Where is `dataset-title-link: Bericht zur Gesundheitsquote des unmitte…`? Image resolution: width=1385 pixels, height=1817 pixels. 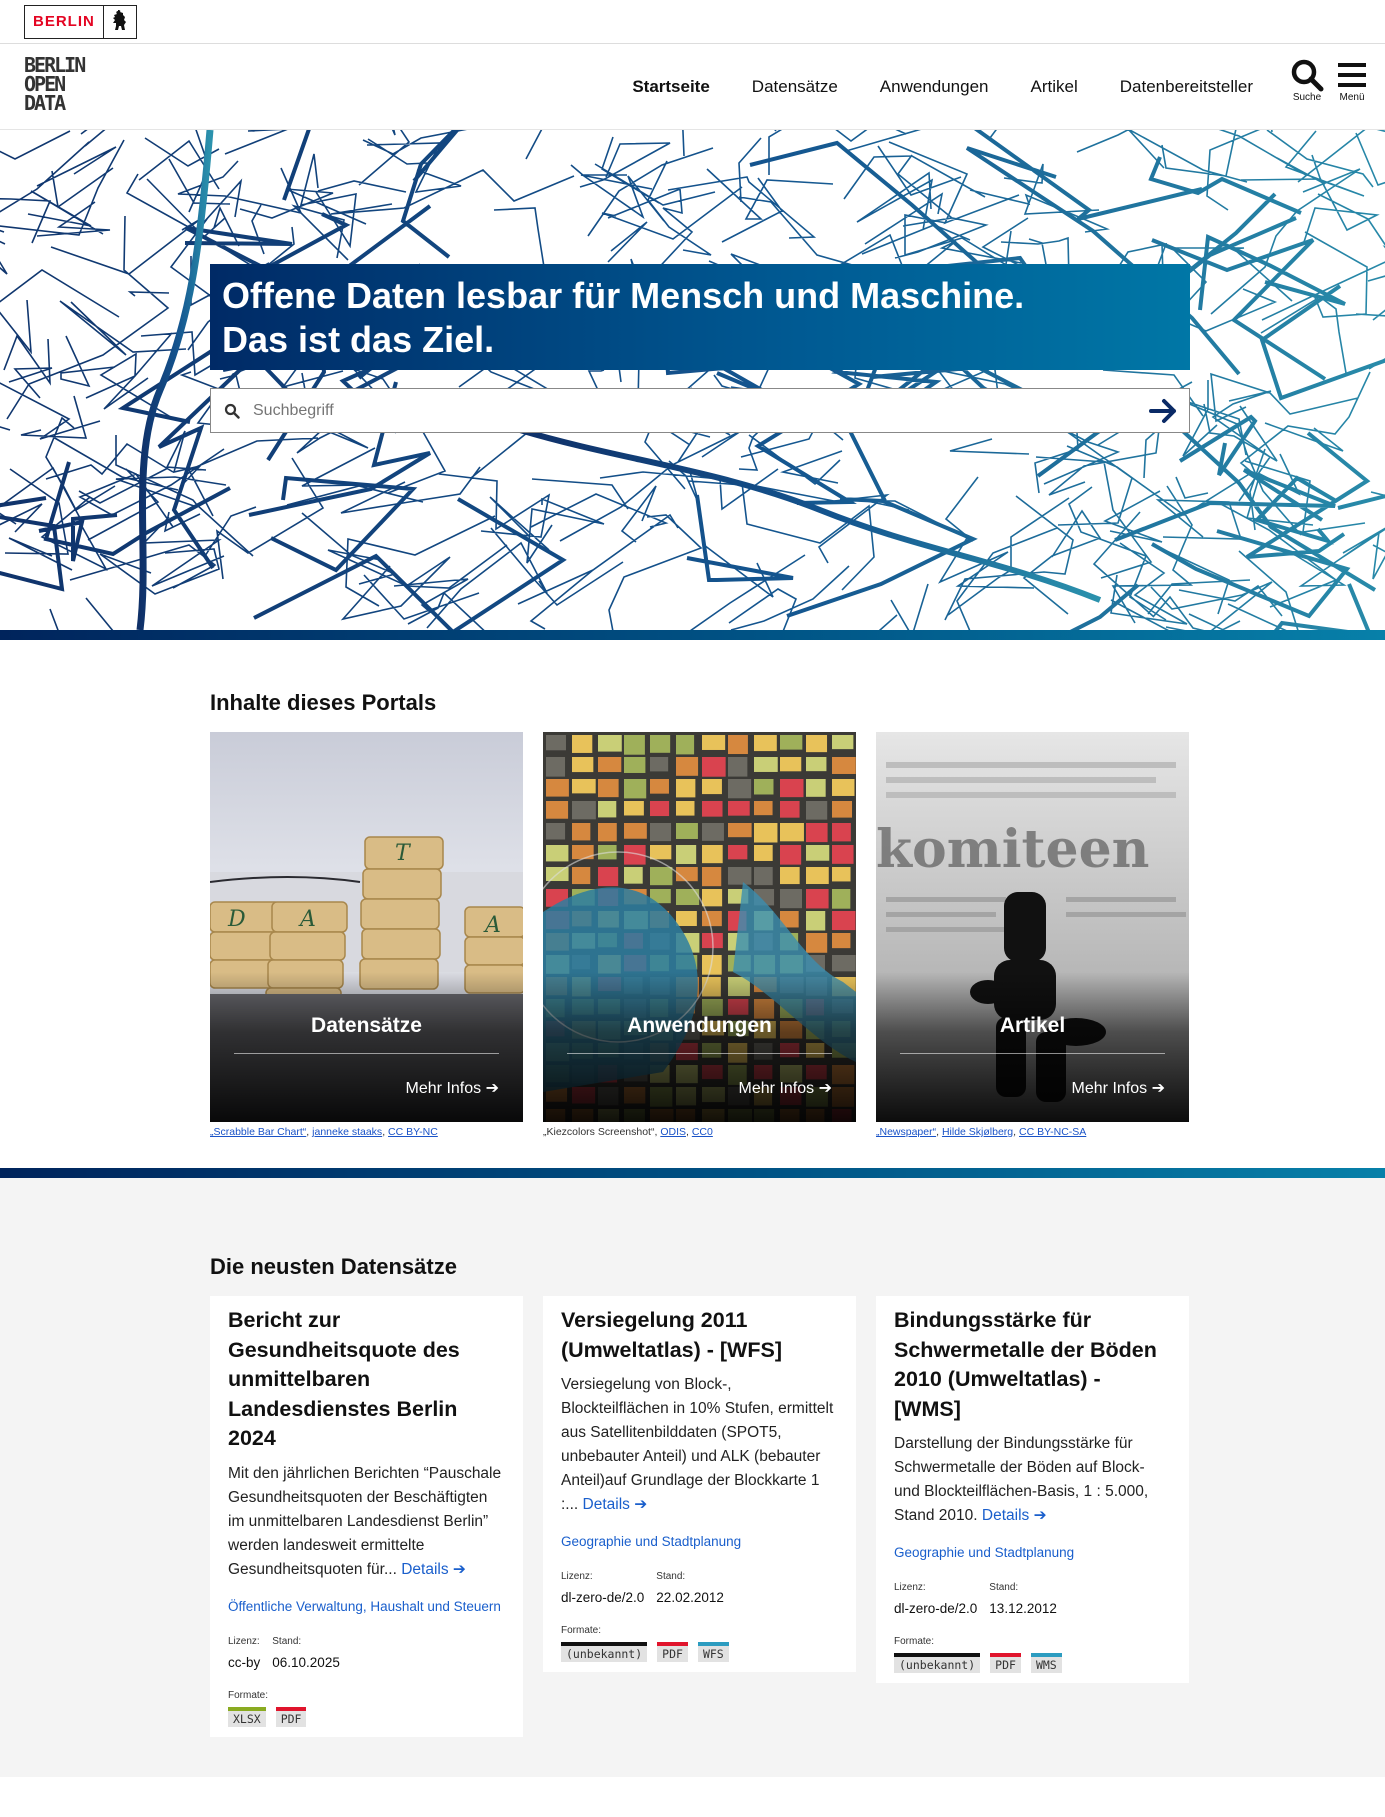
dataset-title-link: Bericht zur Gesundheitsquote des unmitte… is located at coordinates (366, 1380).